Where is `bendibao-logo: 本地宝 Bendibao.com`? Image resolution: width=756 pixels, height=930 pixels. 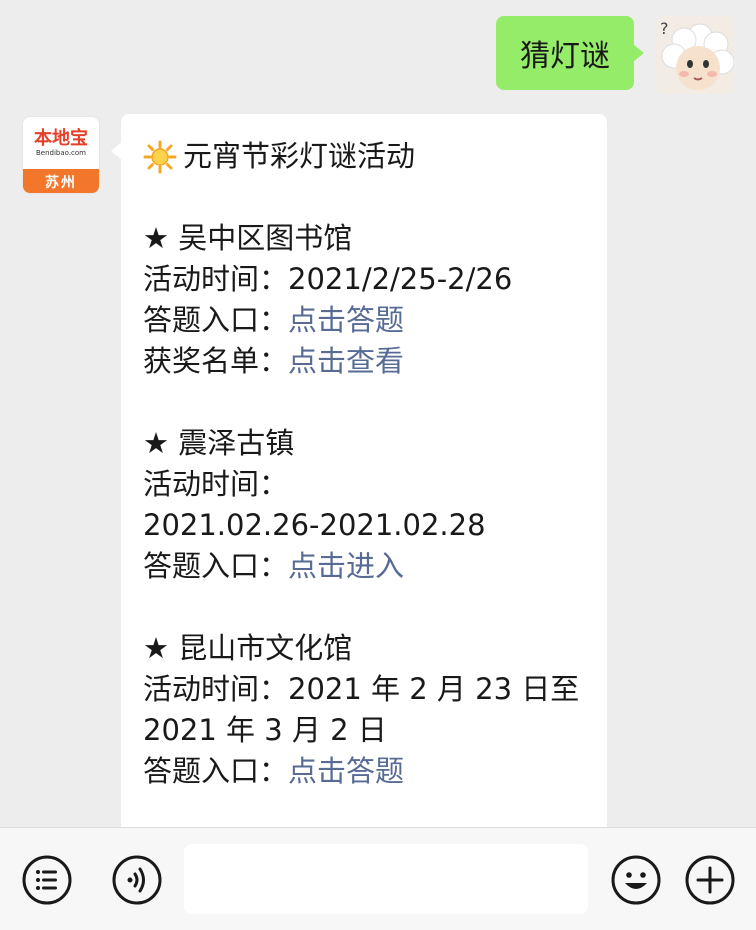 bendibao-logo: 本地宝 Bendibao.com is located at coordinates (61, 143).